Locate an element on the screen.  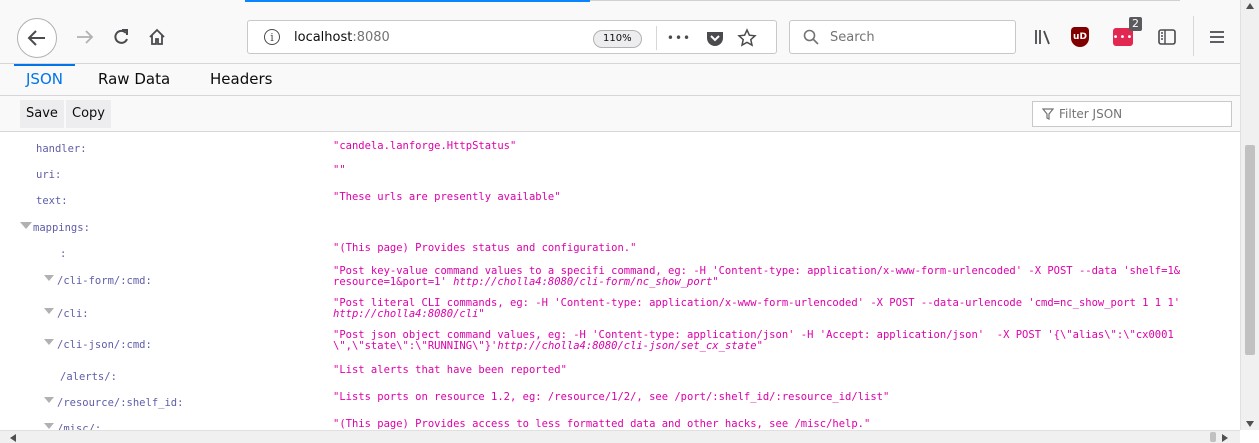
home-button is located at coordinates (157, 37).